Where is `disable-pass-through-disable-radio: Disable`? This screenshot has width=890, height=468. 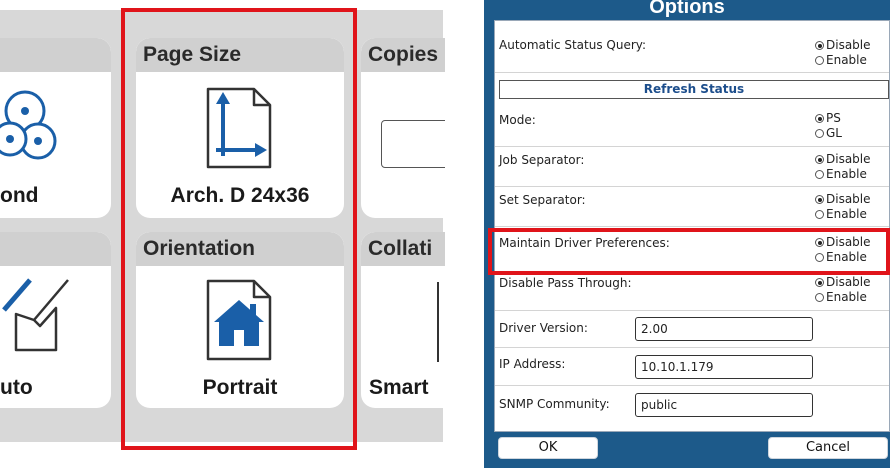 disable-pass-through-disable-radio: Disable is located at coordinates (843, 282).